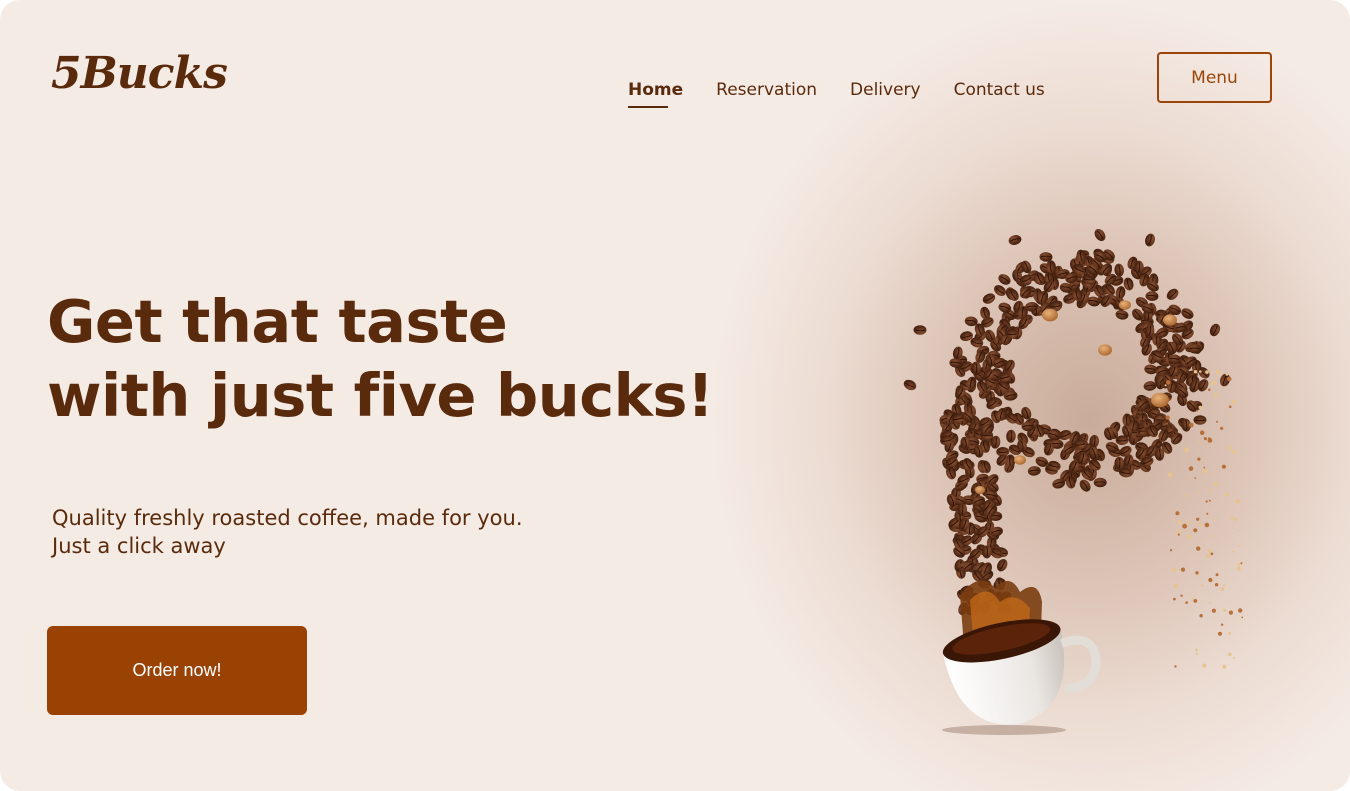 Image resolution: width=1350 pixels, height=791 pixels. I want to click on order-now-button: Order now!, so click(177, 670).